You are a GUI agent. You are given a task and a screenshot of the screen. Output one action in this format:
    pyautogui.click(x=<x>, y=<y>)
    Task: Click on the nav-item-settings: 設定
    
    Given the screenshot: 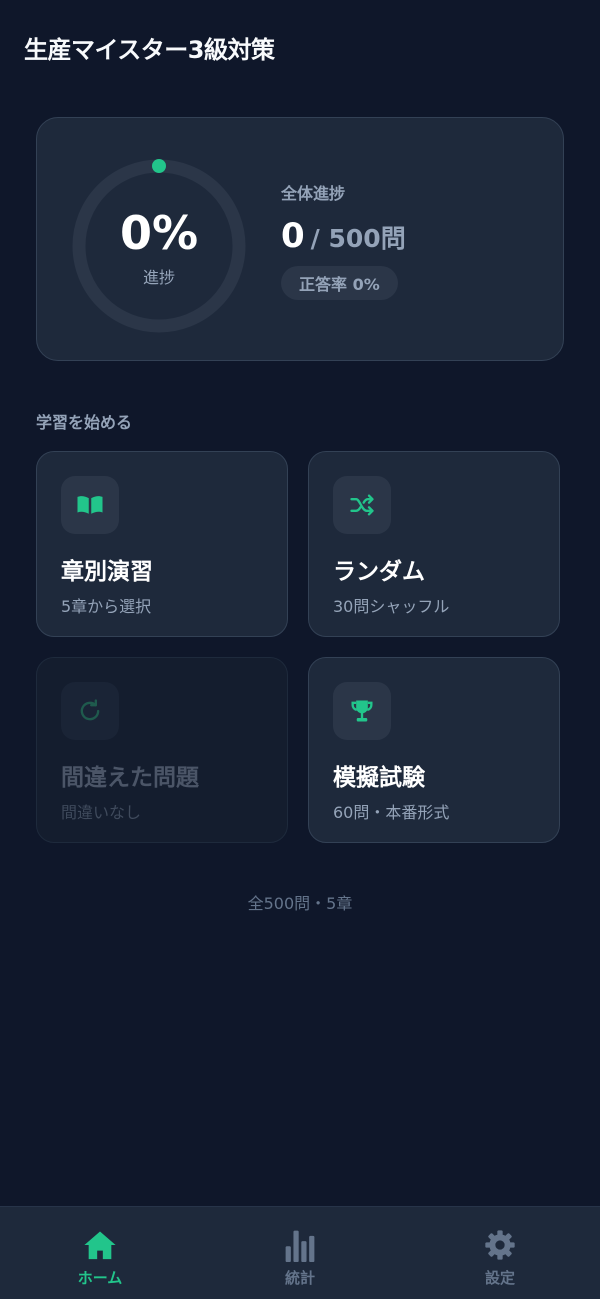 What is the action you would take?
    pyautogui.click(x=500, y=1253)
    